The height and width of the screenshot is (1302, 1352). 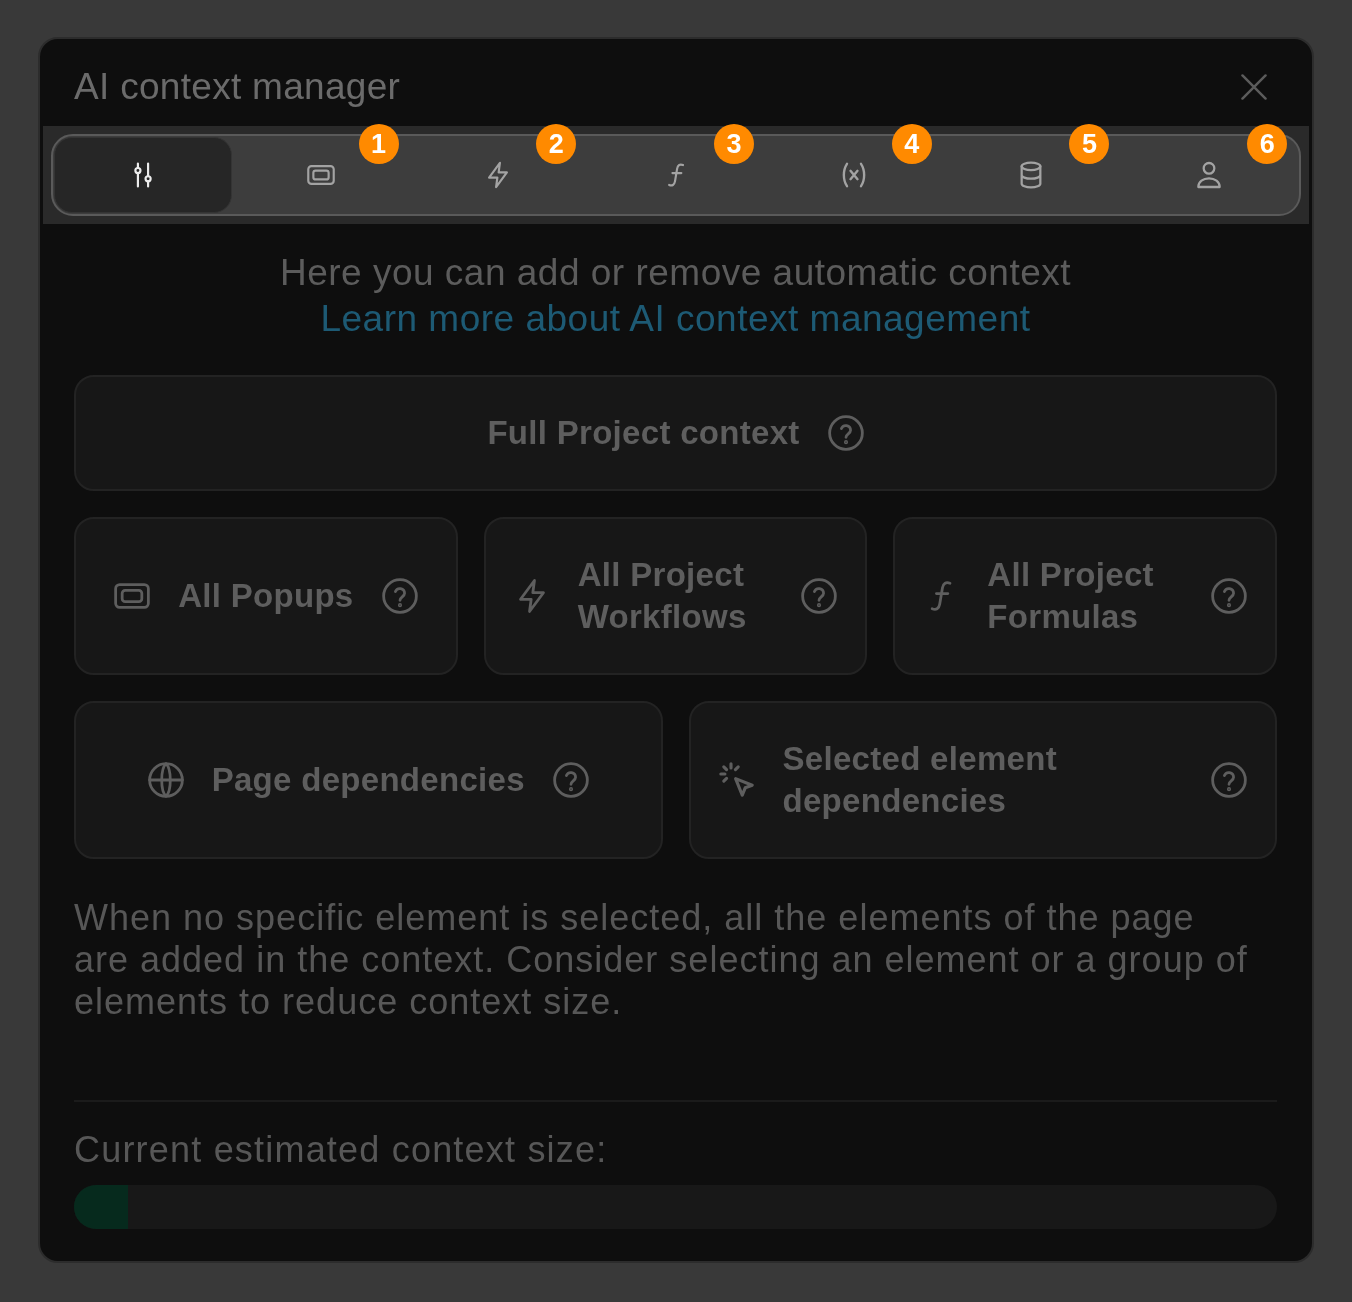 I want to click on note-text: When no specific element is selected, all the elements of the page are added in the context. Consider selecting an element or a group of elements to reduce context size., so click(x=661, y=960).